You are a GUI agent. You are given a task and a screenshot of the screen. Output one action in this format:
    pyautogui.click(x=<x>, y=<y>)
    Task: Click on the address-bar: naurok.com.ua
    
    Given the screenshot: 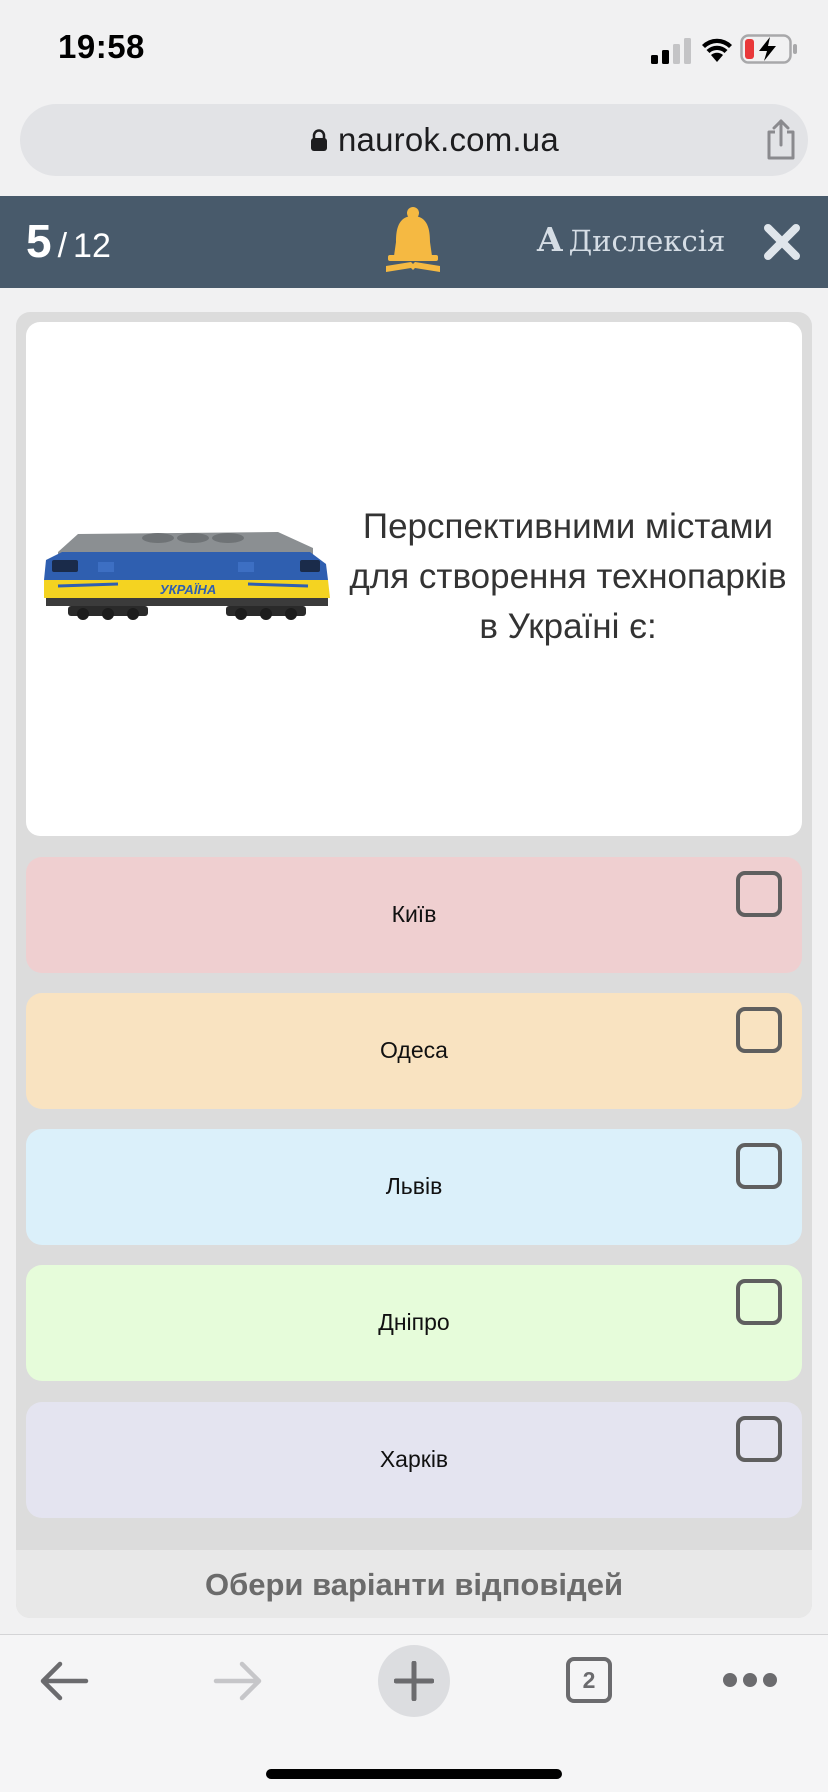 What is the action you would take?
    pyautogui.click(x=414, y=140)
    